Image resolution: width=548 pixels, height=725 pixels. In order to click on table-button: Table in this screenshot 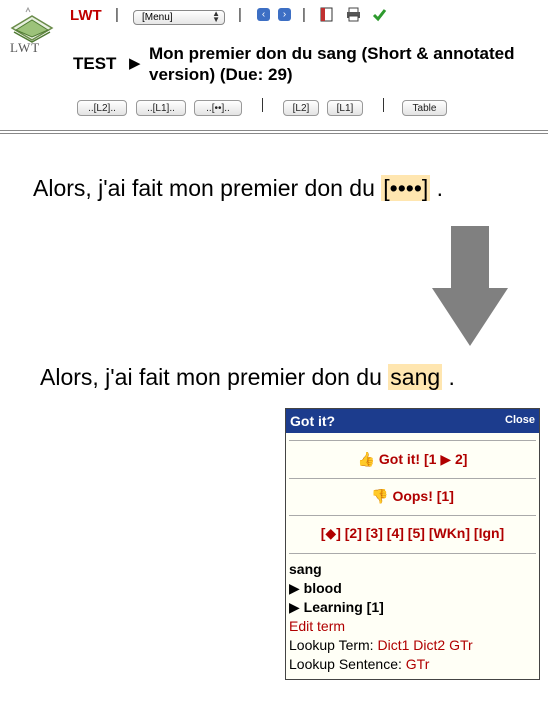, I will do `click(424, 108)`.